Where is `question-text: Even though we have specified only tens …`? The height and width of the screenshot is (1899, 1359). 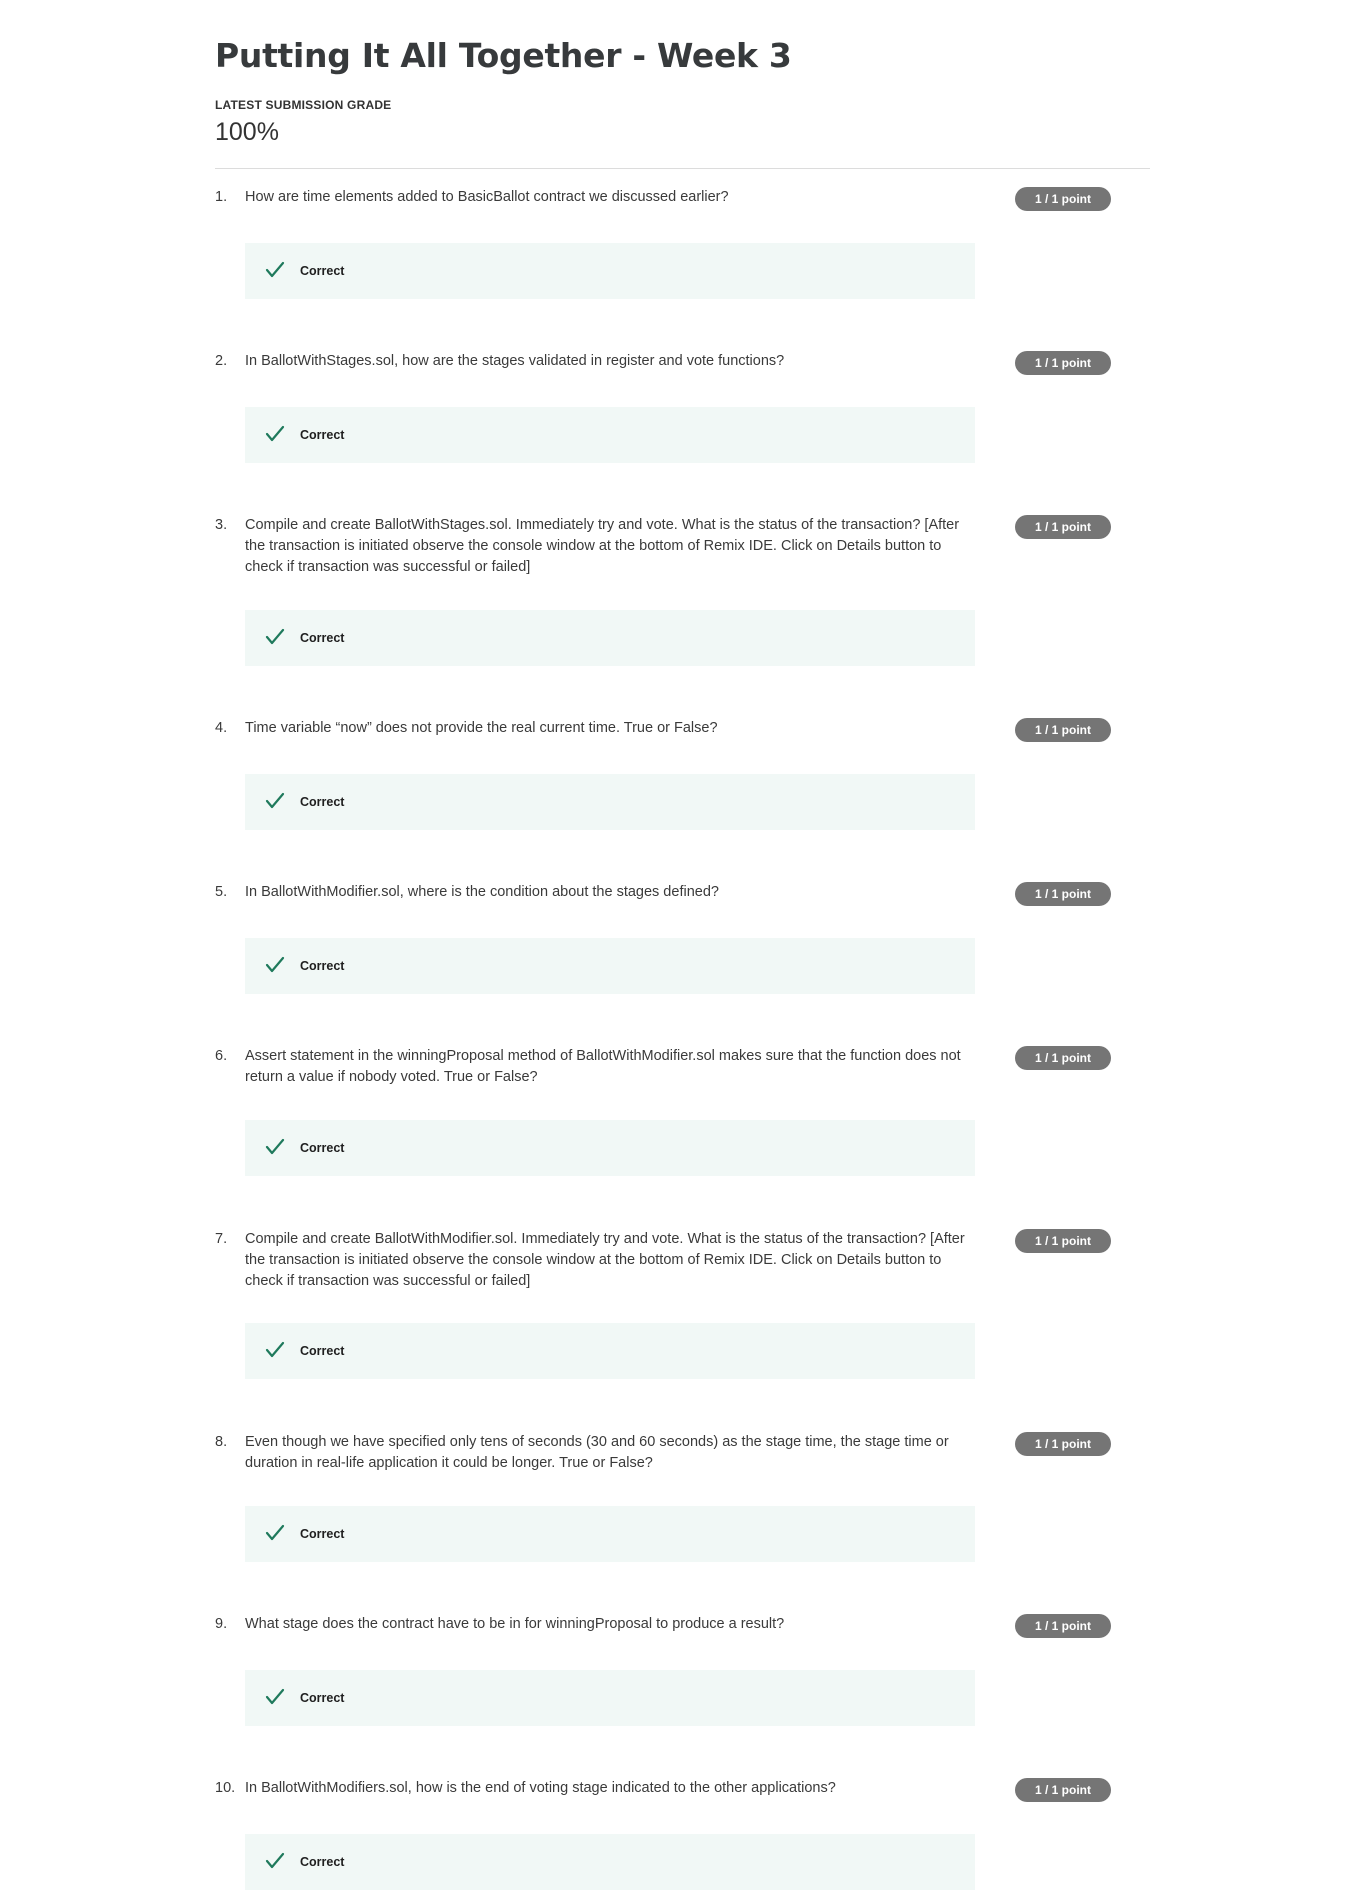
question-text: Even though we have specified only tens … is located at coordinates (597, 1452).